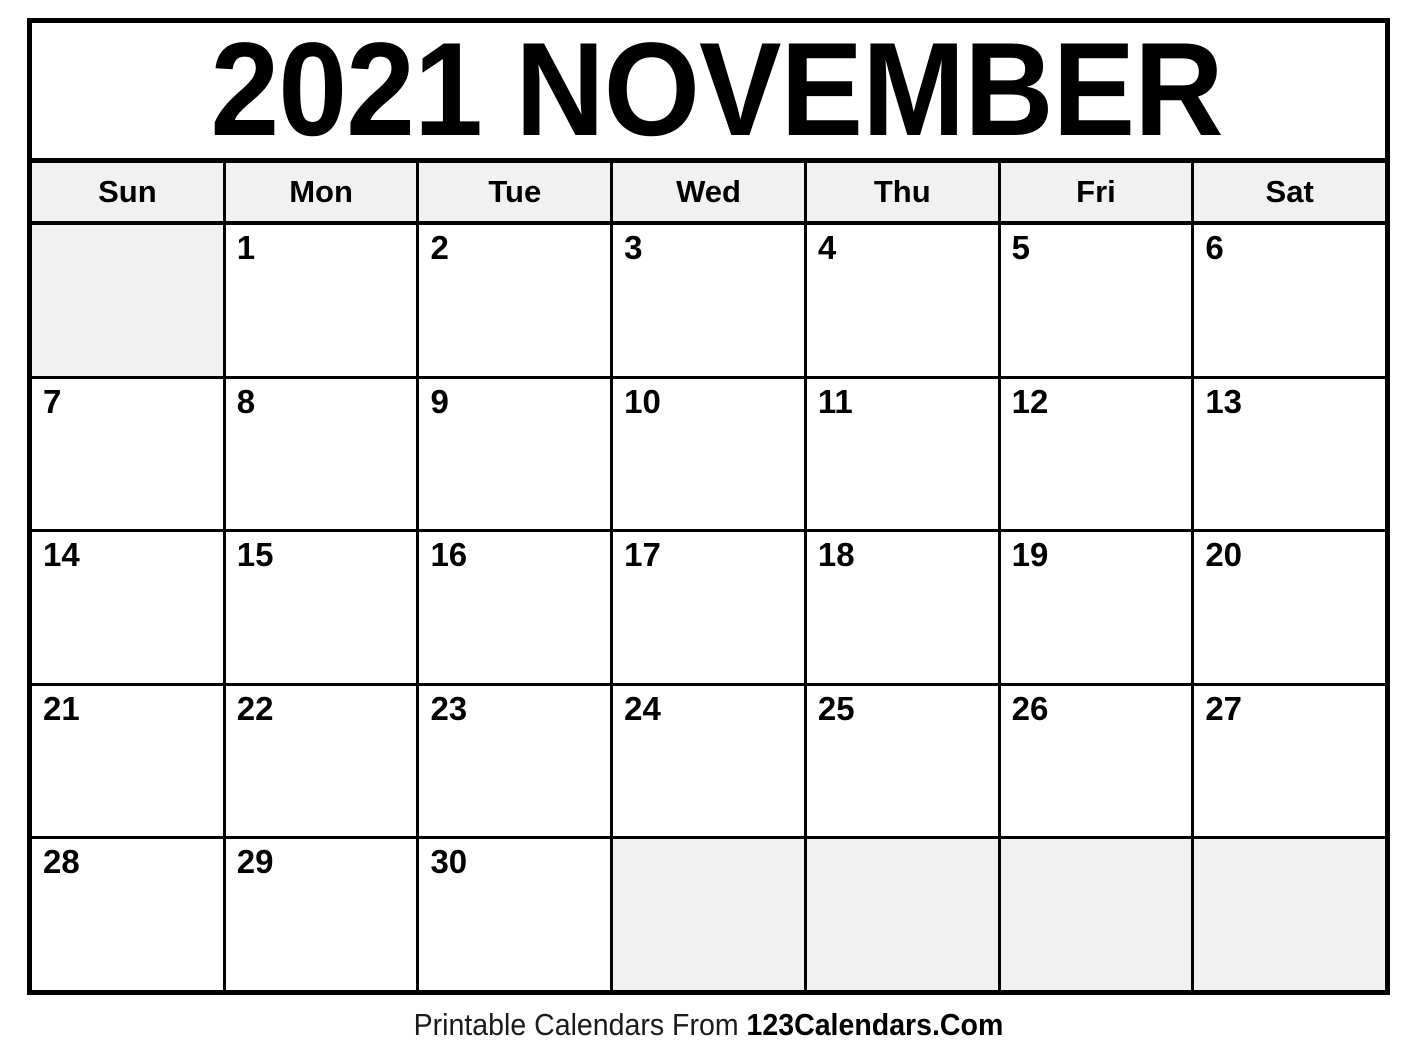  What do you see at coordinates (903, 607) in the screenshot?
I see `day-cell: 18` at bounding box center [903, 607].